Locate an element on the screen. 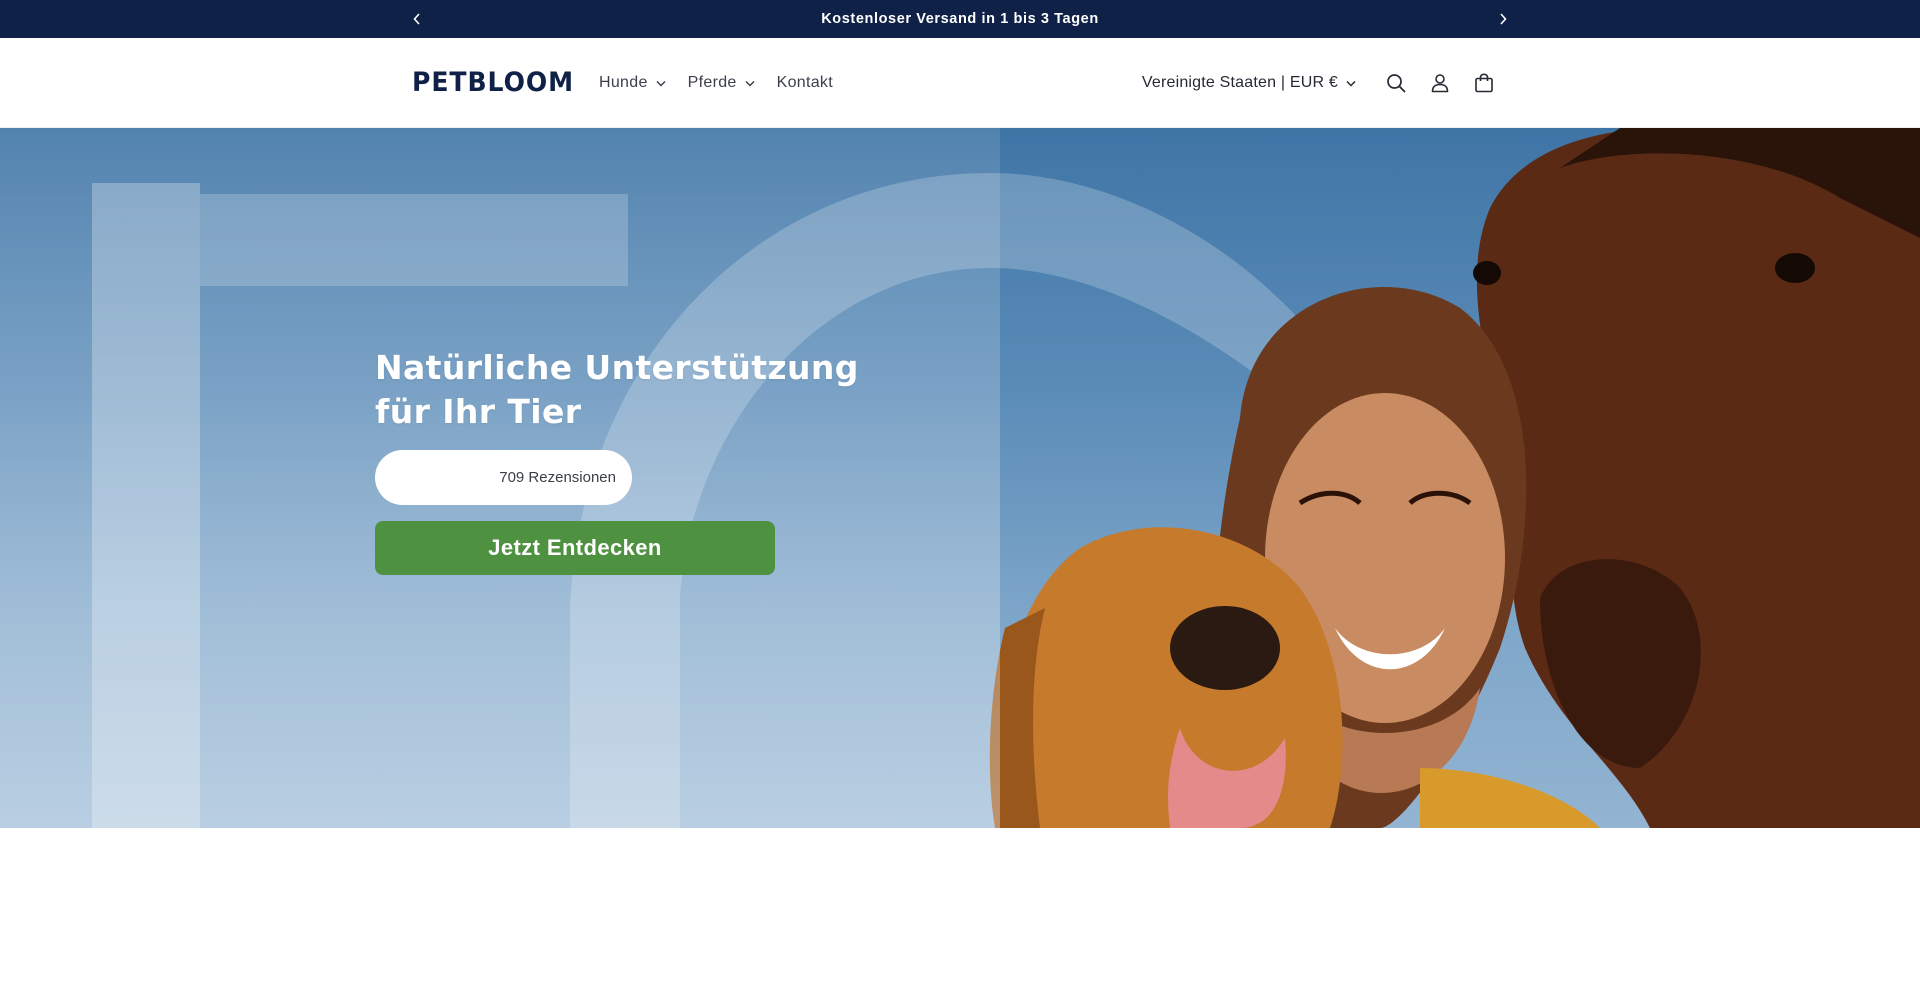 The height and width of the screenshot is (993, 1920). country-currency-selector: Vereinigte Staaten | EUR € is located at coordinates (1249, 83).